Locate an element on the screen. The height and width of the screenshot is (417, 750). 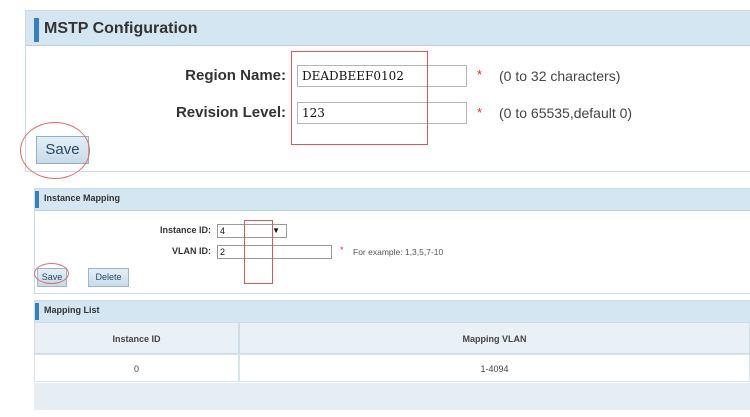
region-name-label: Region Name: is located at coordinates (235, 75).